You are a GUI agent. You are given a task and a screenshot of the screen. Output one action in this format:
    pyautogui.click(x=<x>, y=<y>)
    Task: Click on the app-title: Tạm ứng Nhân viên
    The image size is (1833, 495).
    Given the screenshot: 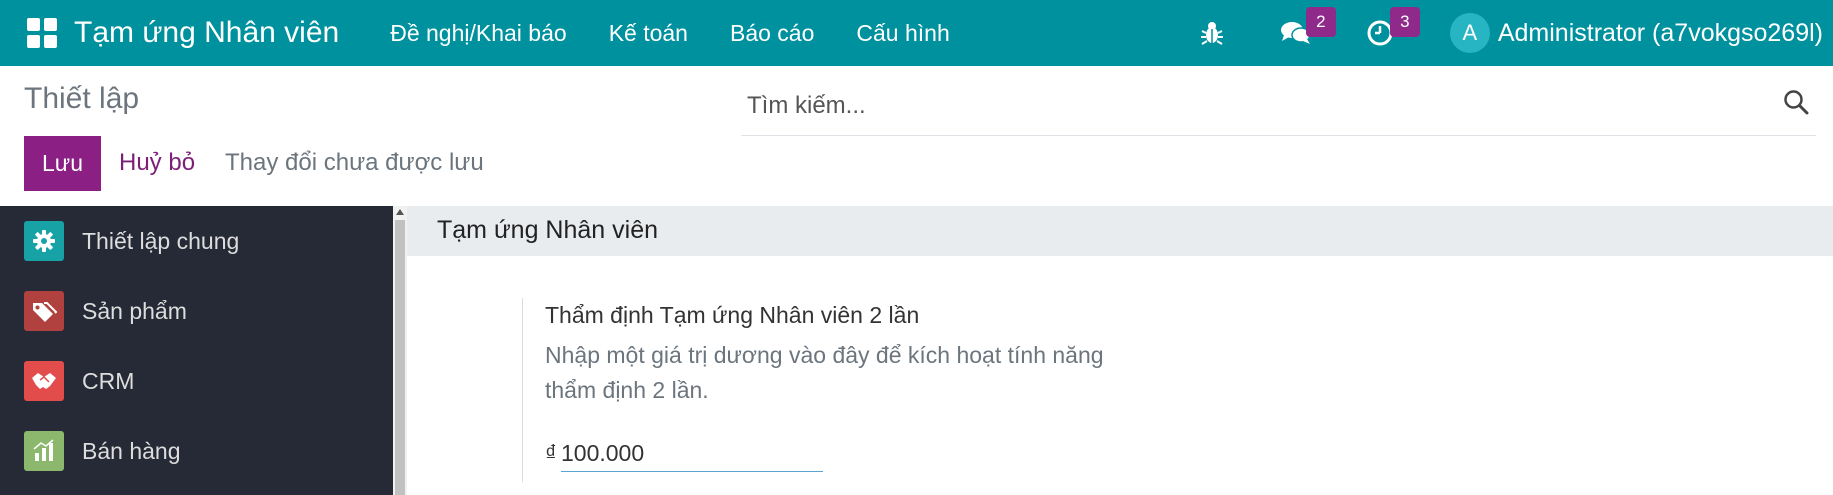 What is the action you would take?
    pyautogui.click(x=206, y=33)
    